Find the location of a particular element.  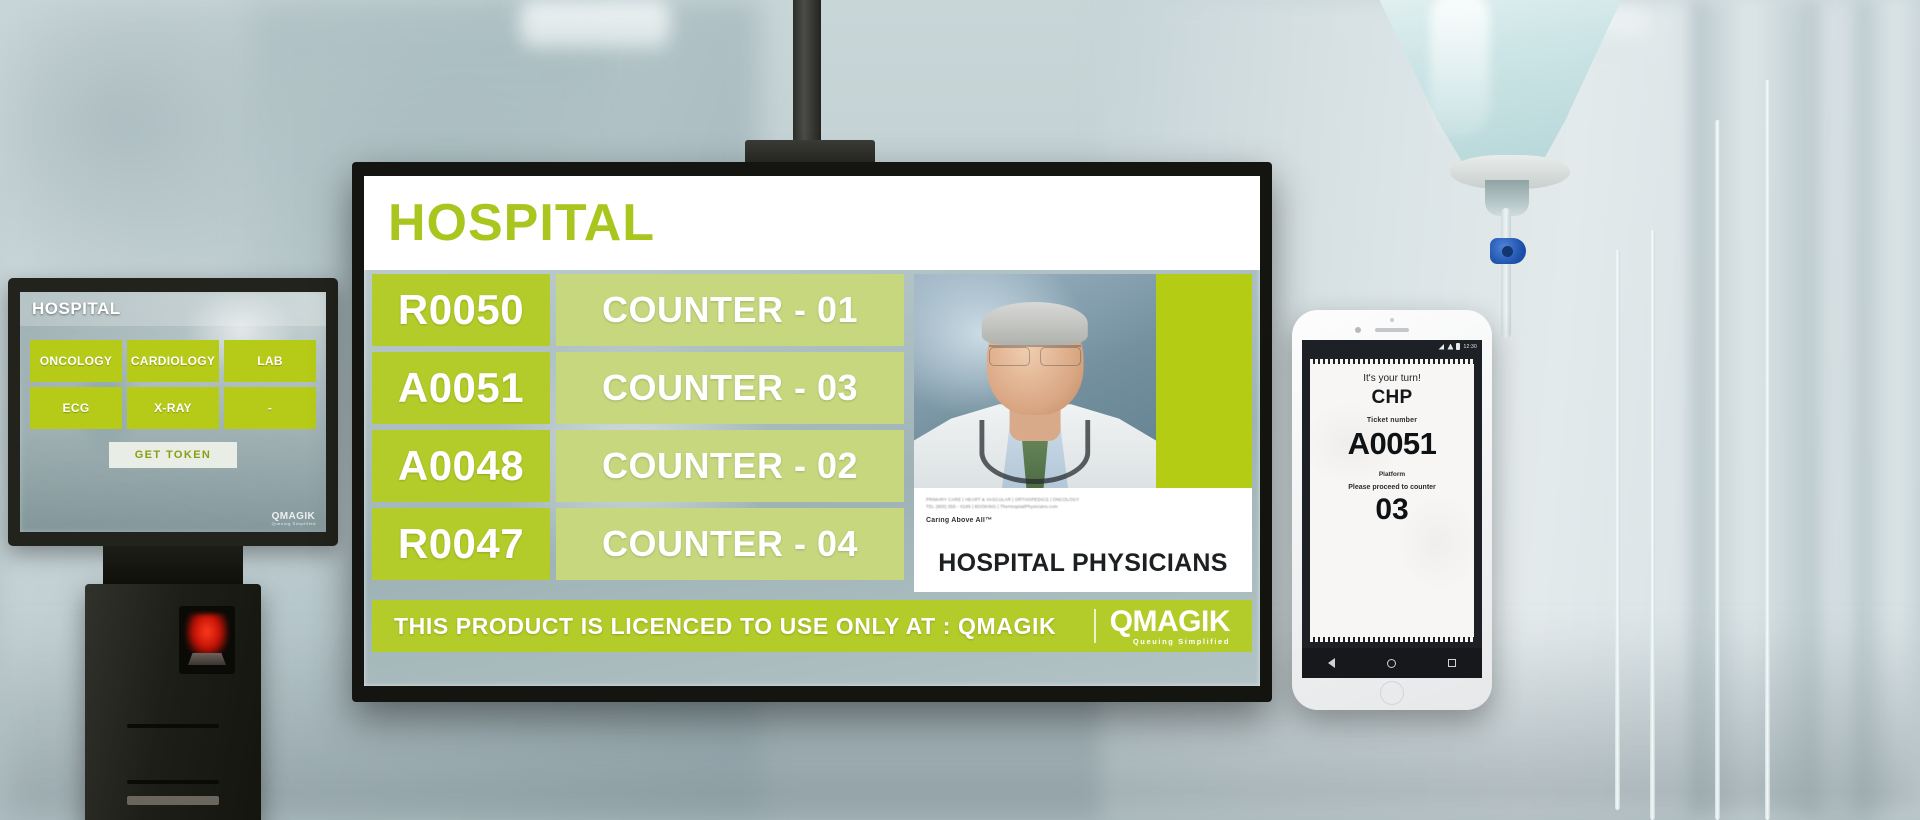

phone-earpiece is located at coordinates (1392, 330).